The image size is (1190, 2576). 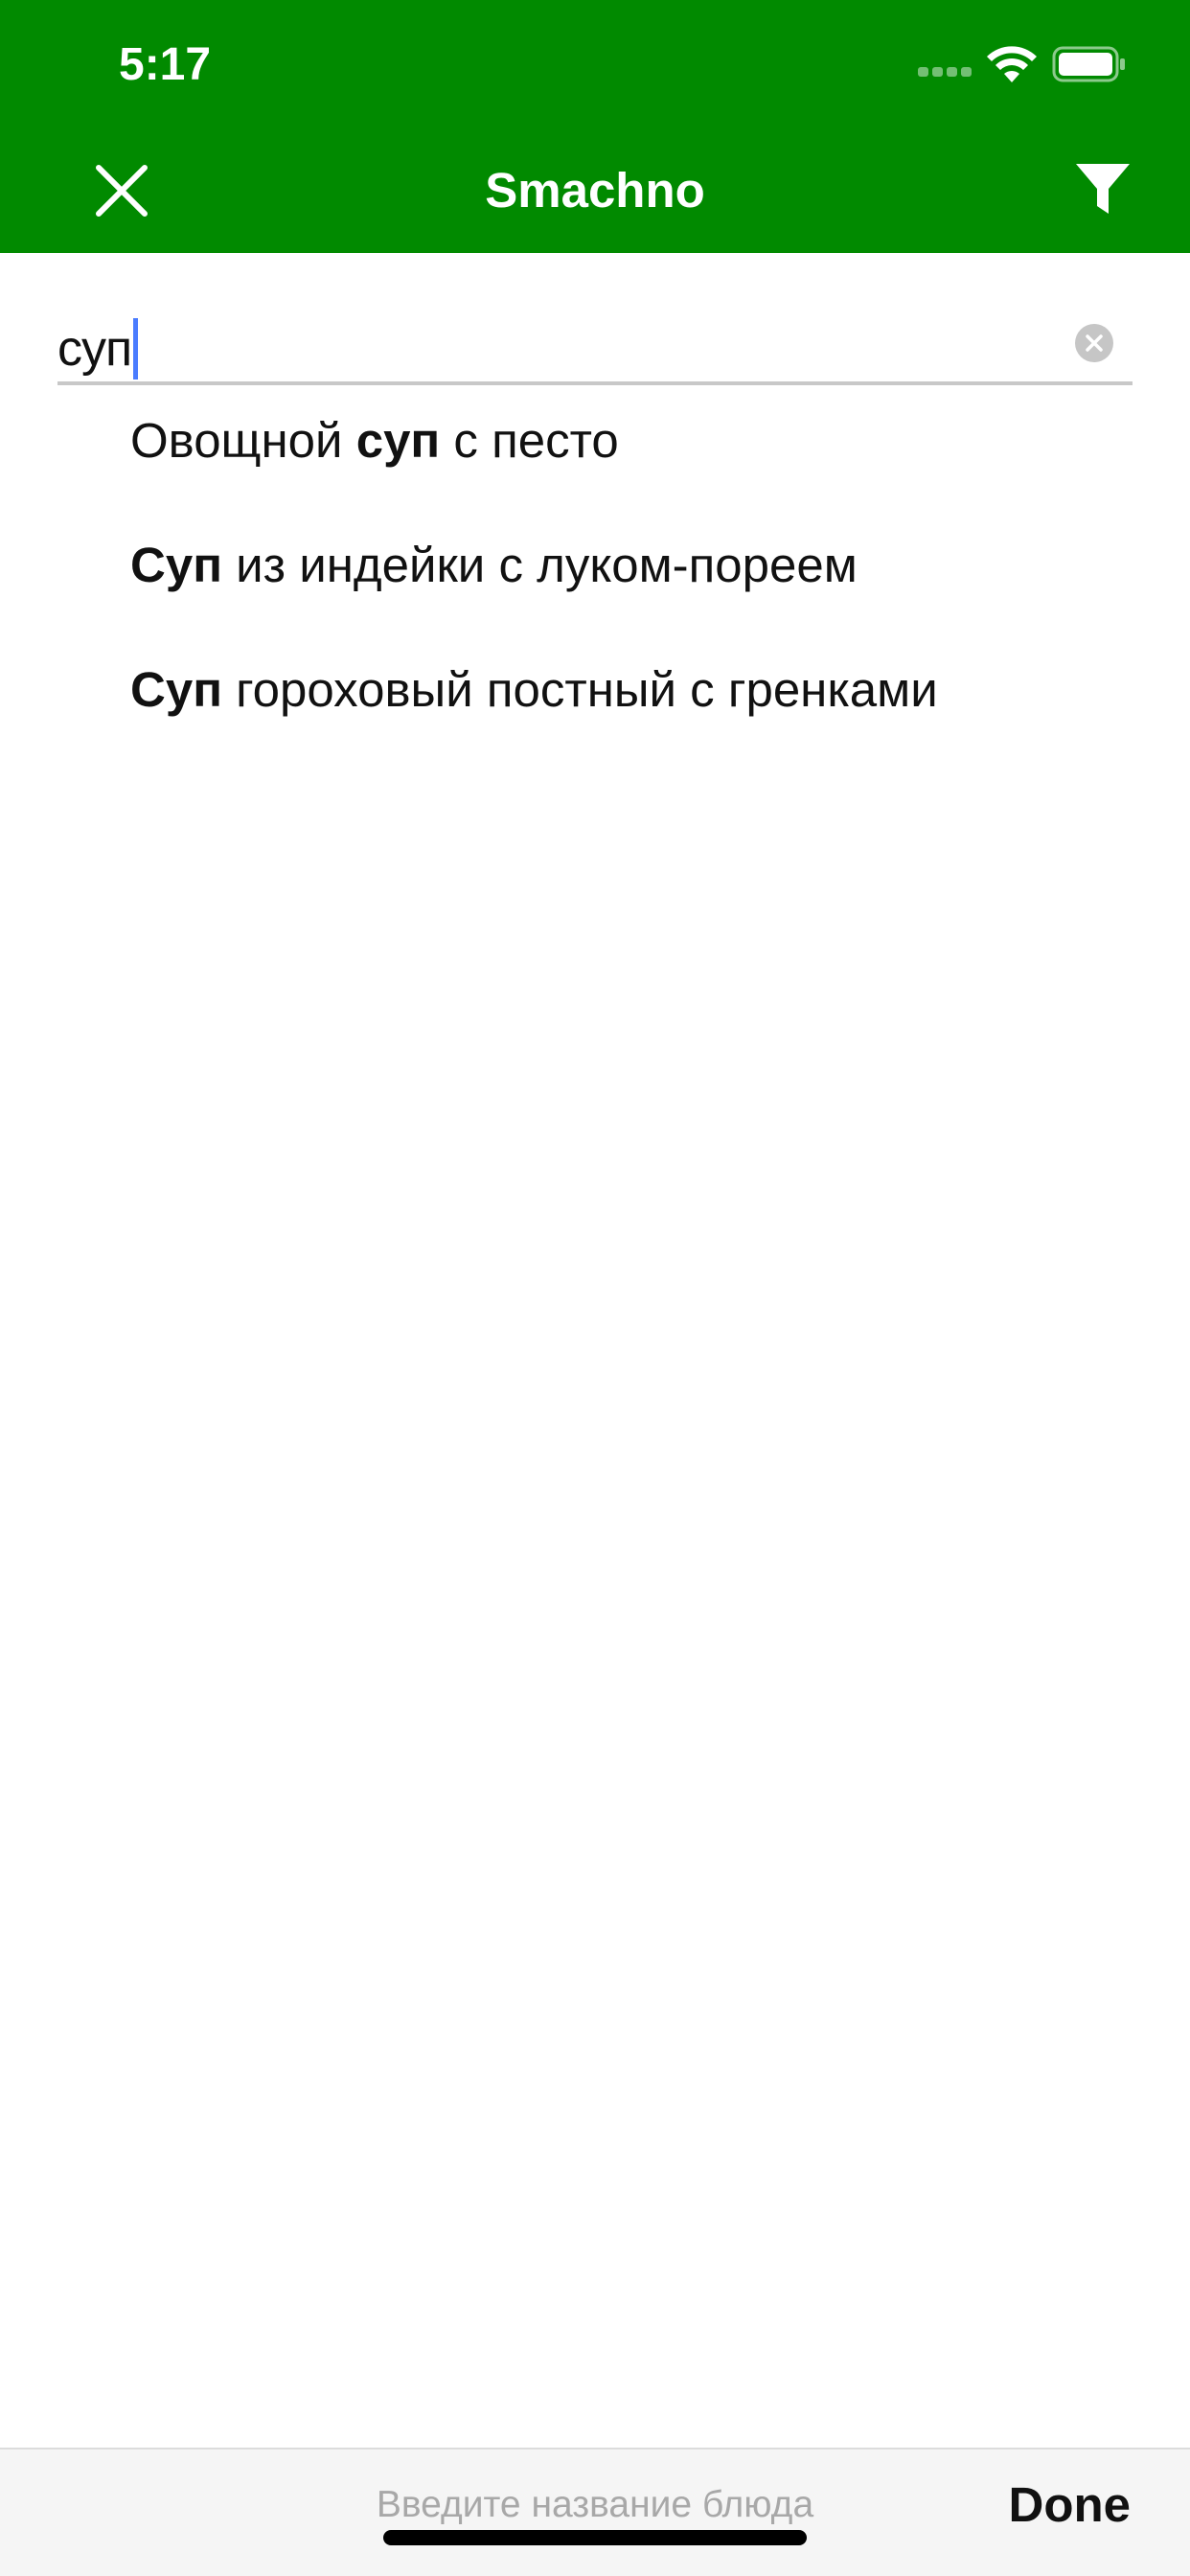 I want to click on status-time: 5:17, so click(x=166, y=64).